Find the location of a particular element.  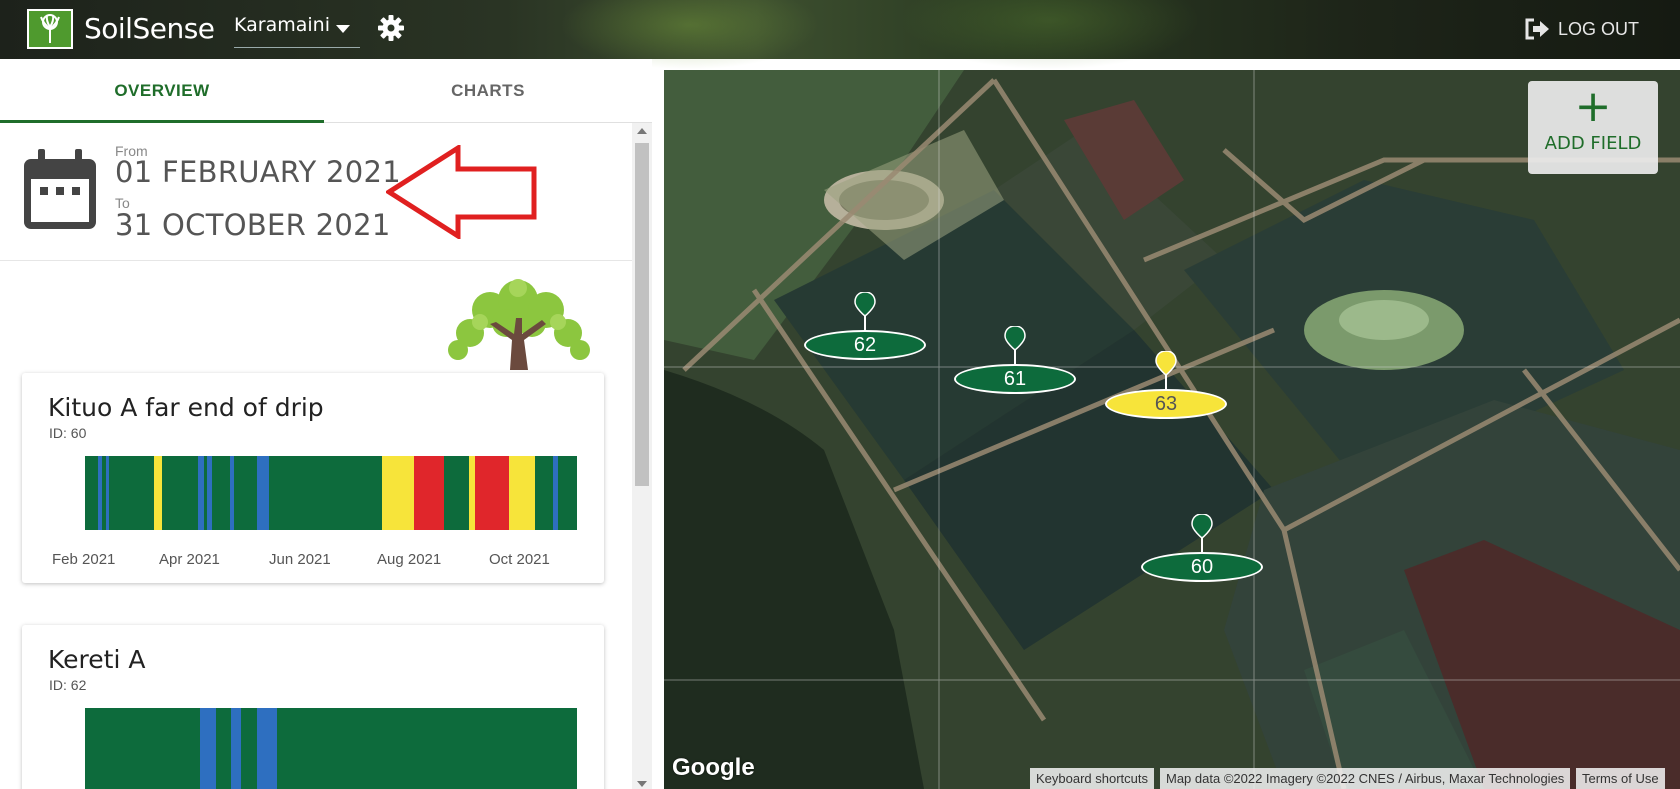

tab-overview: OVERVIEW is located at coordinates (162, 91).